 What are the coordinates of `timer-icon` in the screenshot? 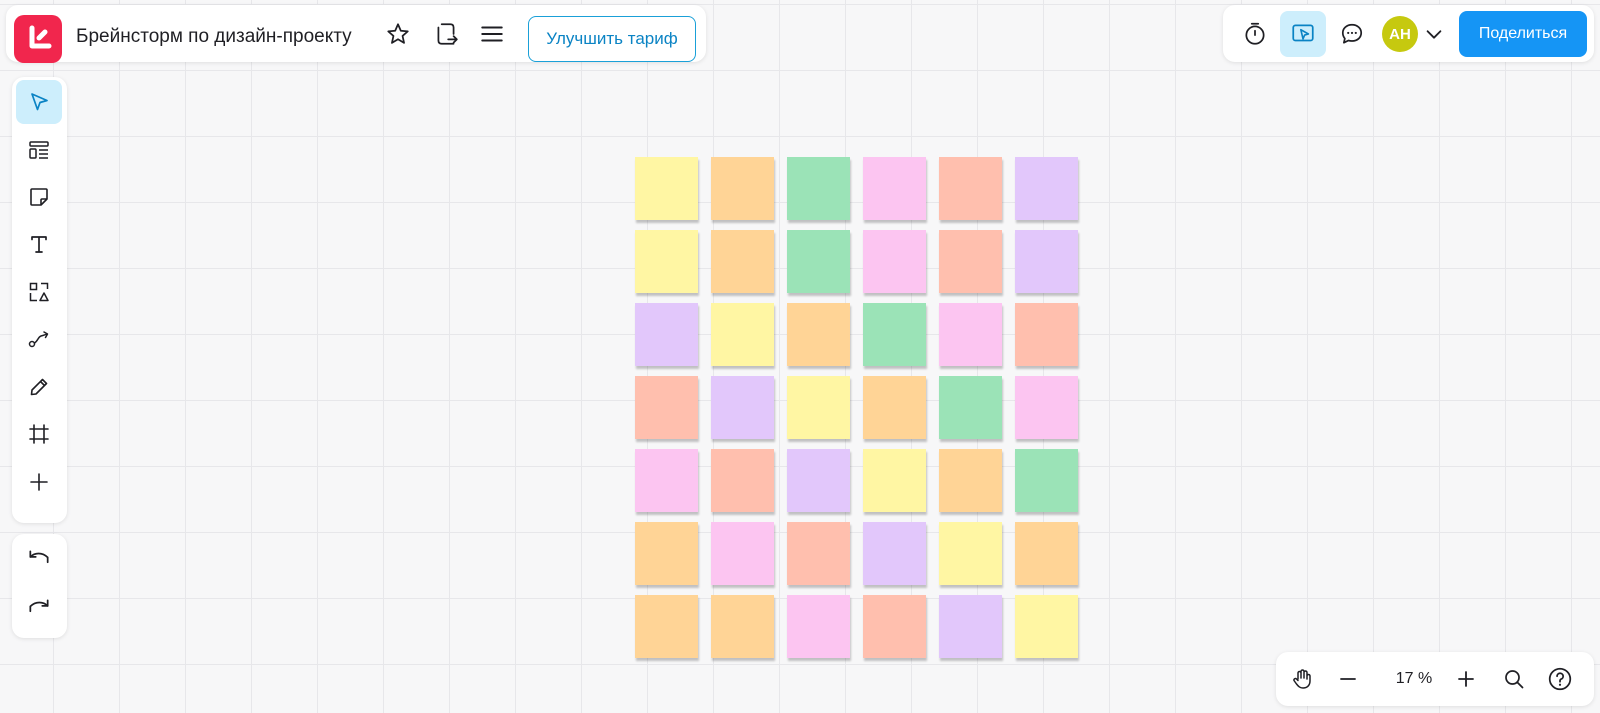 It's located at (1255, 34).